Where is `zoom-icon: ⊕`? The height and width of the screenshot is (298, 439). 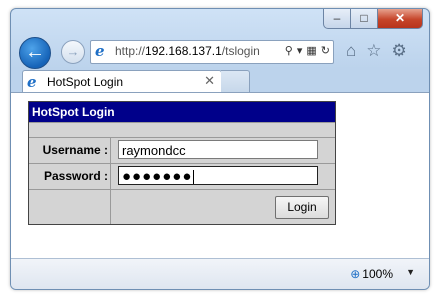 zoom-icon: ⊕ is located at coordinates (355, 274).